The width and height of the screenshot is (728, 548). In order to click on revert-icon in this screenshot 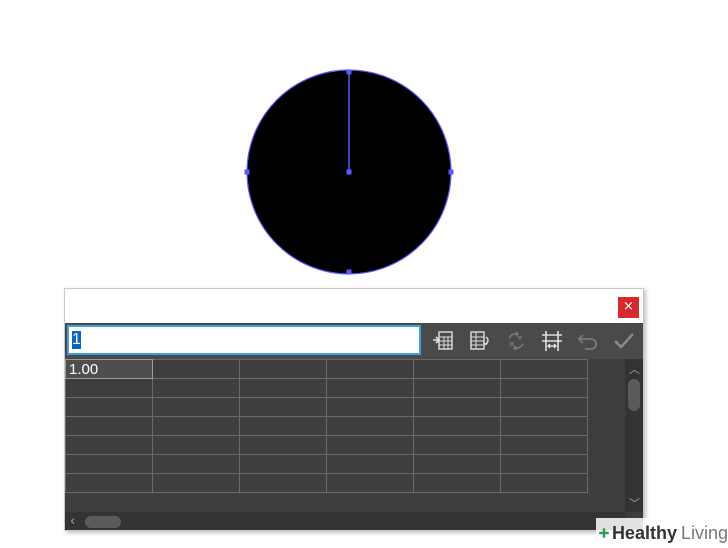, I will do `click(587, 342)`.